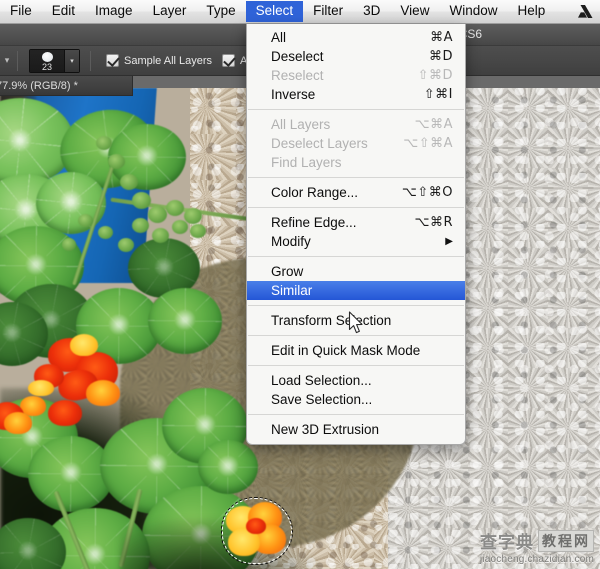 The height and width of the screenshot is (569, 600). Describe the element at coordinates (356, 162) in the screenshot. I see `menu-item-find-layers: Find Layers` at that location.